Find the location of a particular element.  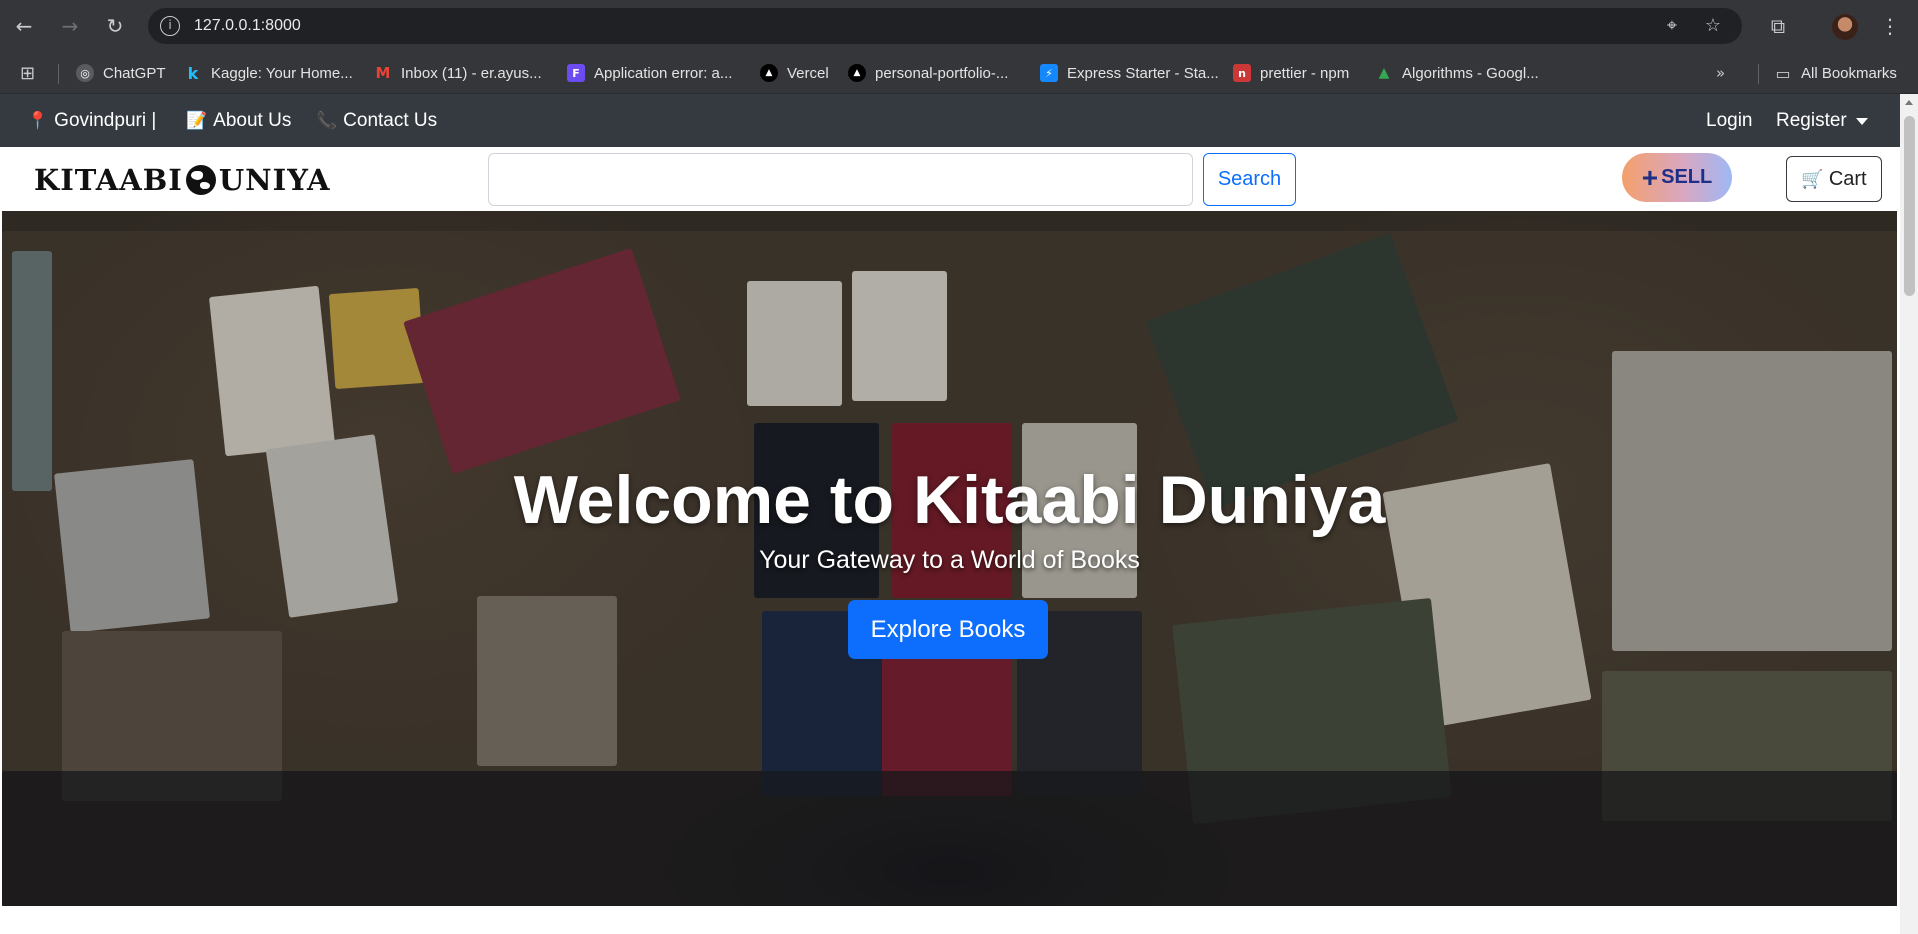

gmail-icon: M is located at coordinates (383, 73).